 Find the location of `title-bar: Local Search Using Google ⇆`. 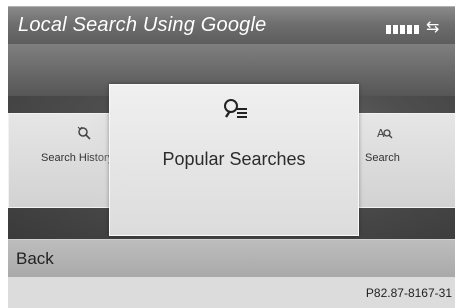

title-bar: Local Search Using Google ⇆ is located at coordinates (231, 25).